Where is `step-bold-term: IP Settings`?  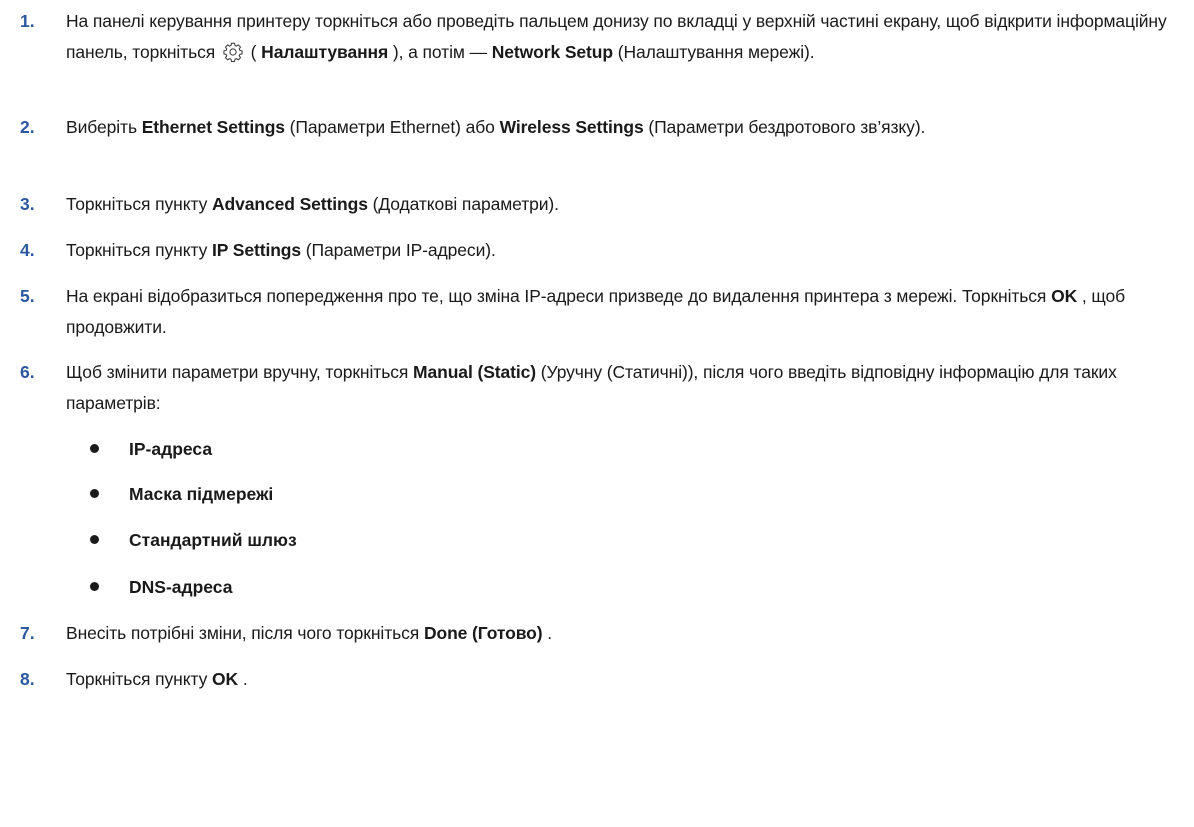 step-bold-term: IP Settings is located at coordinates (257, 250).